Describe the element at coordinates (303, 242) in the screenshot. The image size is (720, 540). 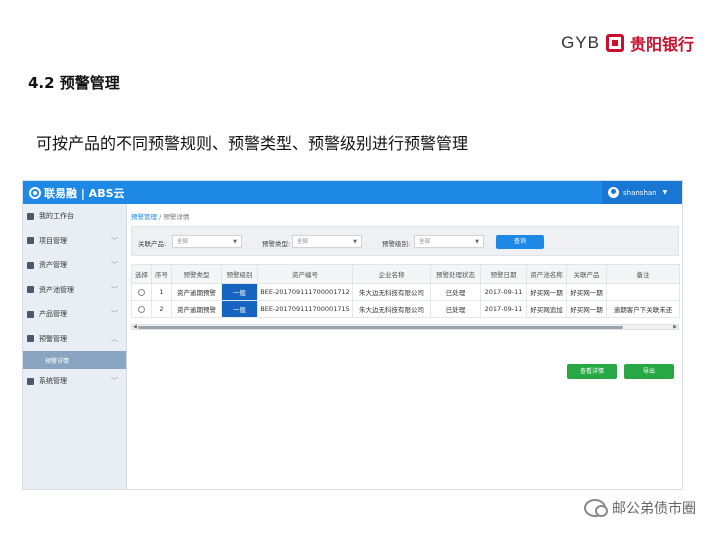
I see `type-select-value: 全部` at that location.